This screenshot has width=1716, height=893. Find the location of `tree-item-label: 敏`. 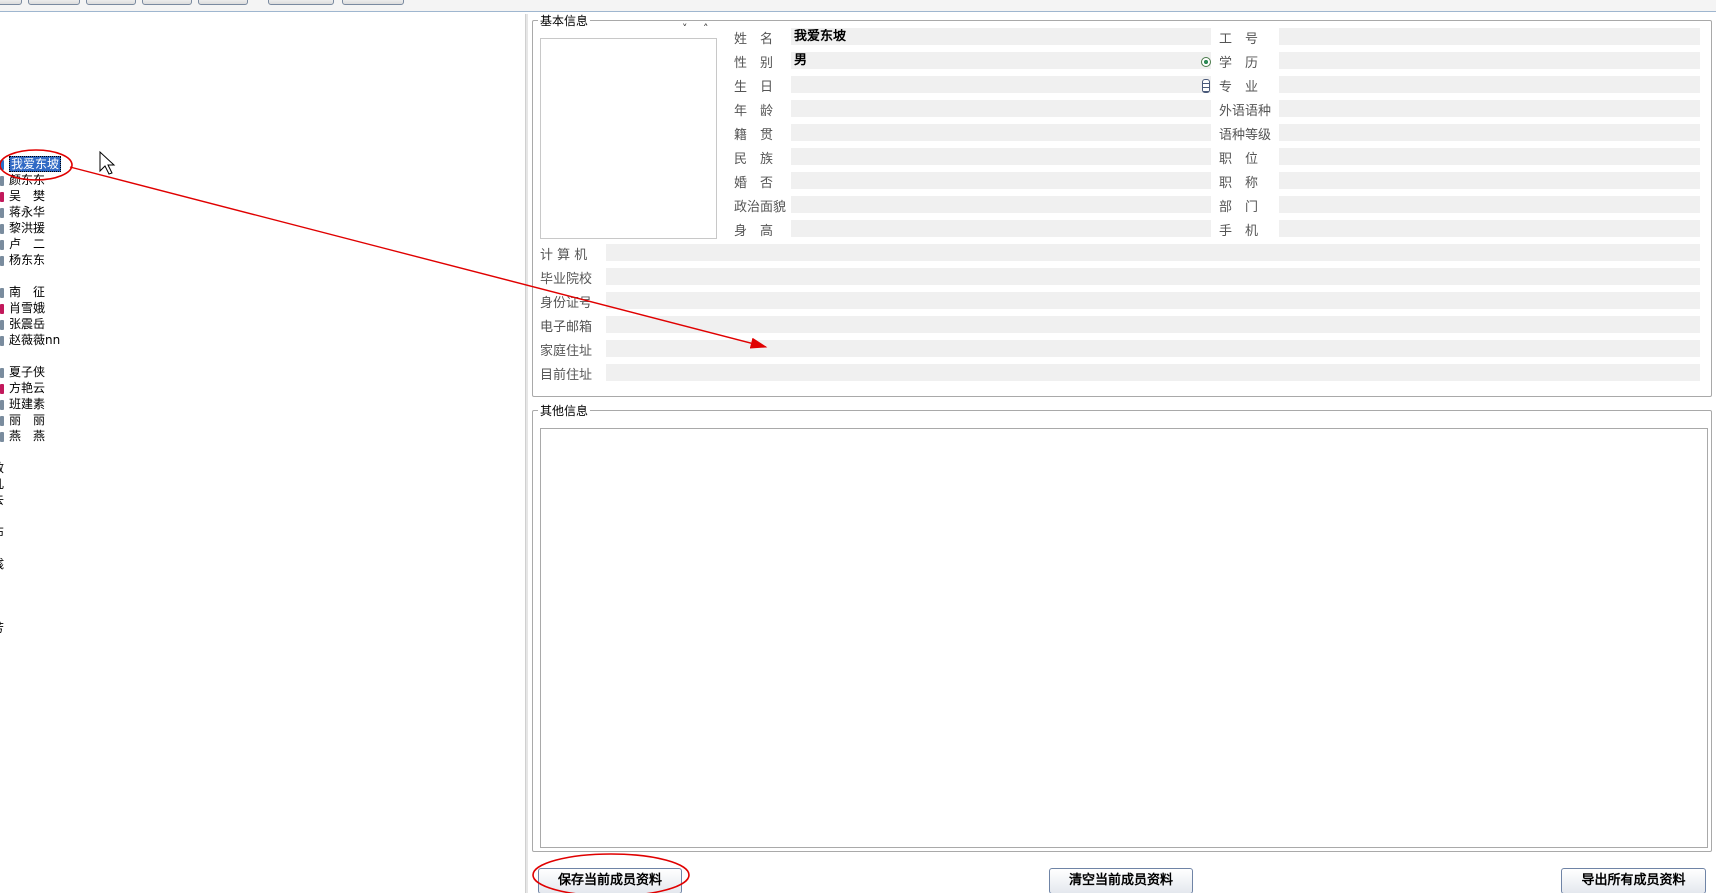

tree-item-label: 敏 is located at coordinates (2, 468).